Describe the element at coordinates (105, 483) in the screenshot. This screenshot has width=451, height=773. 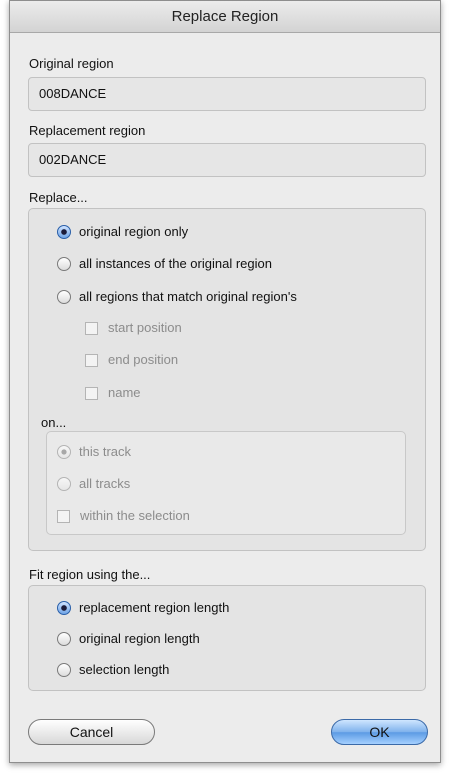
I see `radio-label: all tracks` at that location.